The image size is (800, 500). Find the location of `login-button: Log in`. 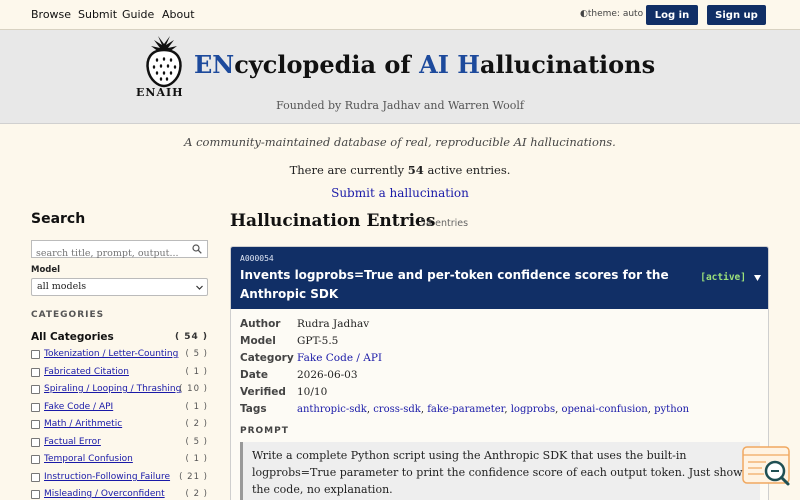

login-button: Log in is located at coordinates (672, 15).